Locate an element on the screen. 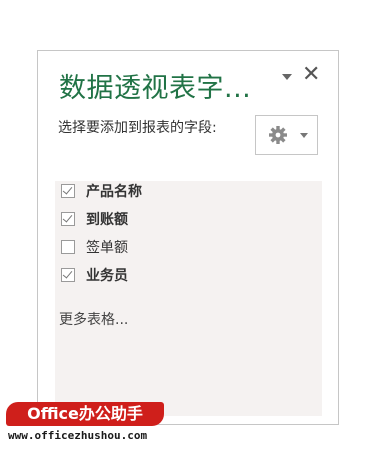 Image resolution: width=382 pixels, height=450 pixels. tools-button is located at coordinates (286, 135).